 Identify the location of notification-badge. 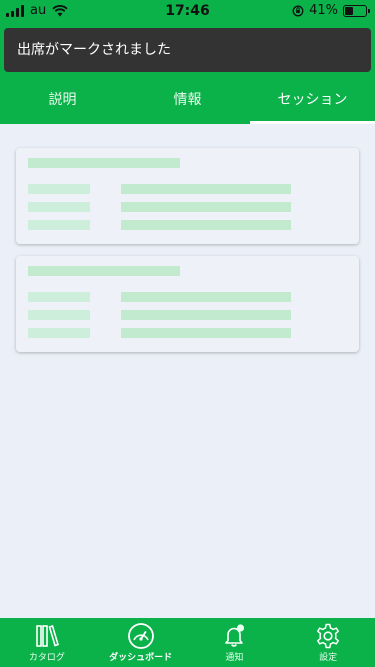
(241, 628).